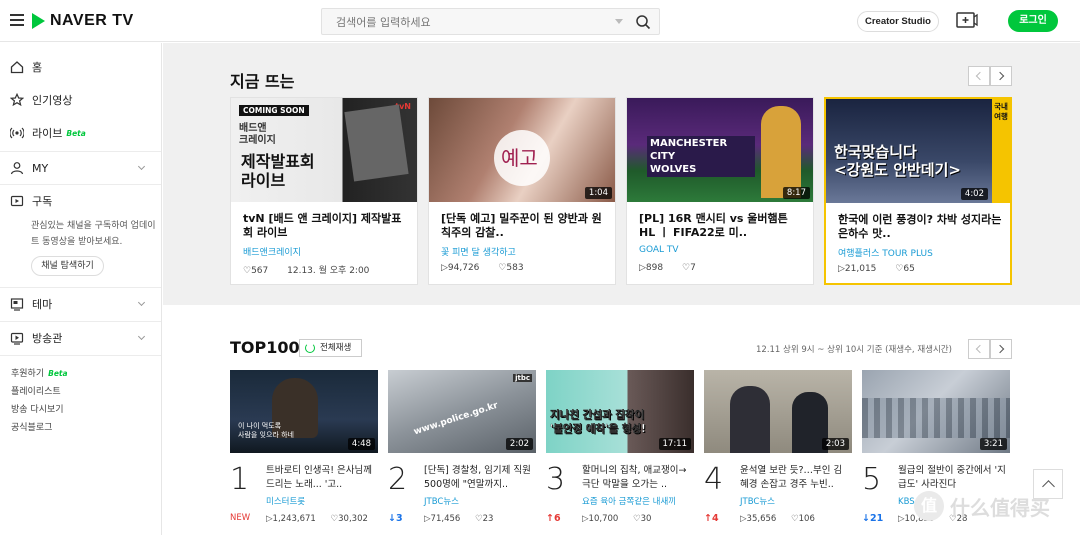  What do you see at coordinates (994, 506) in the screenshot?
I see `watermark: 值什么值得买` at bounding box center [994, 506].